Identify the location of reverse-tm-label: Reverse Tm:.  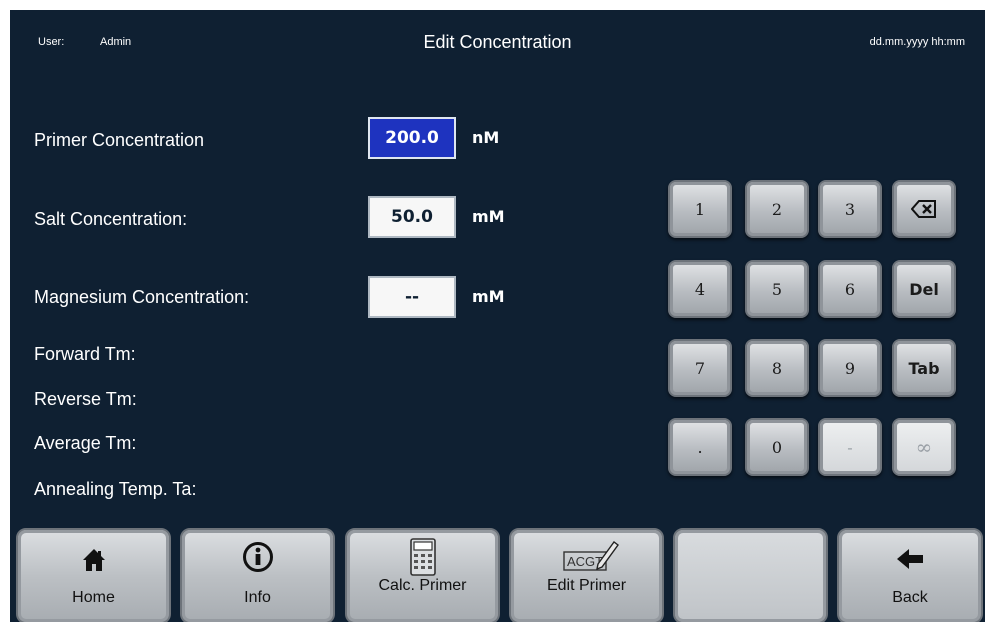
(85, 399).